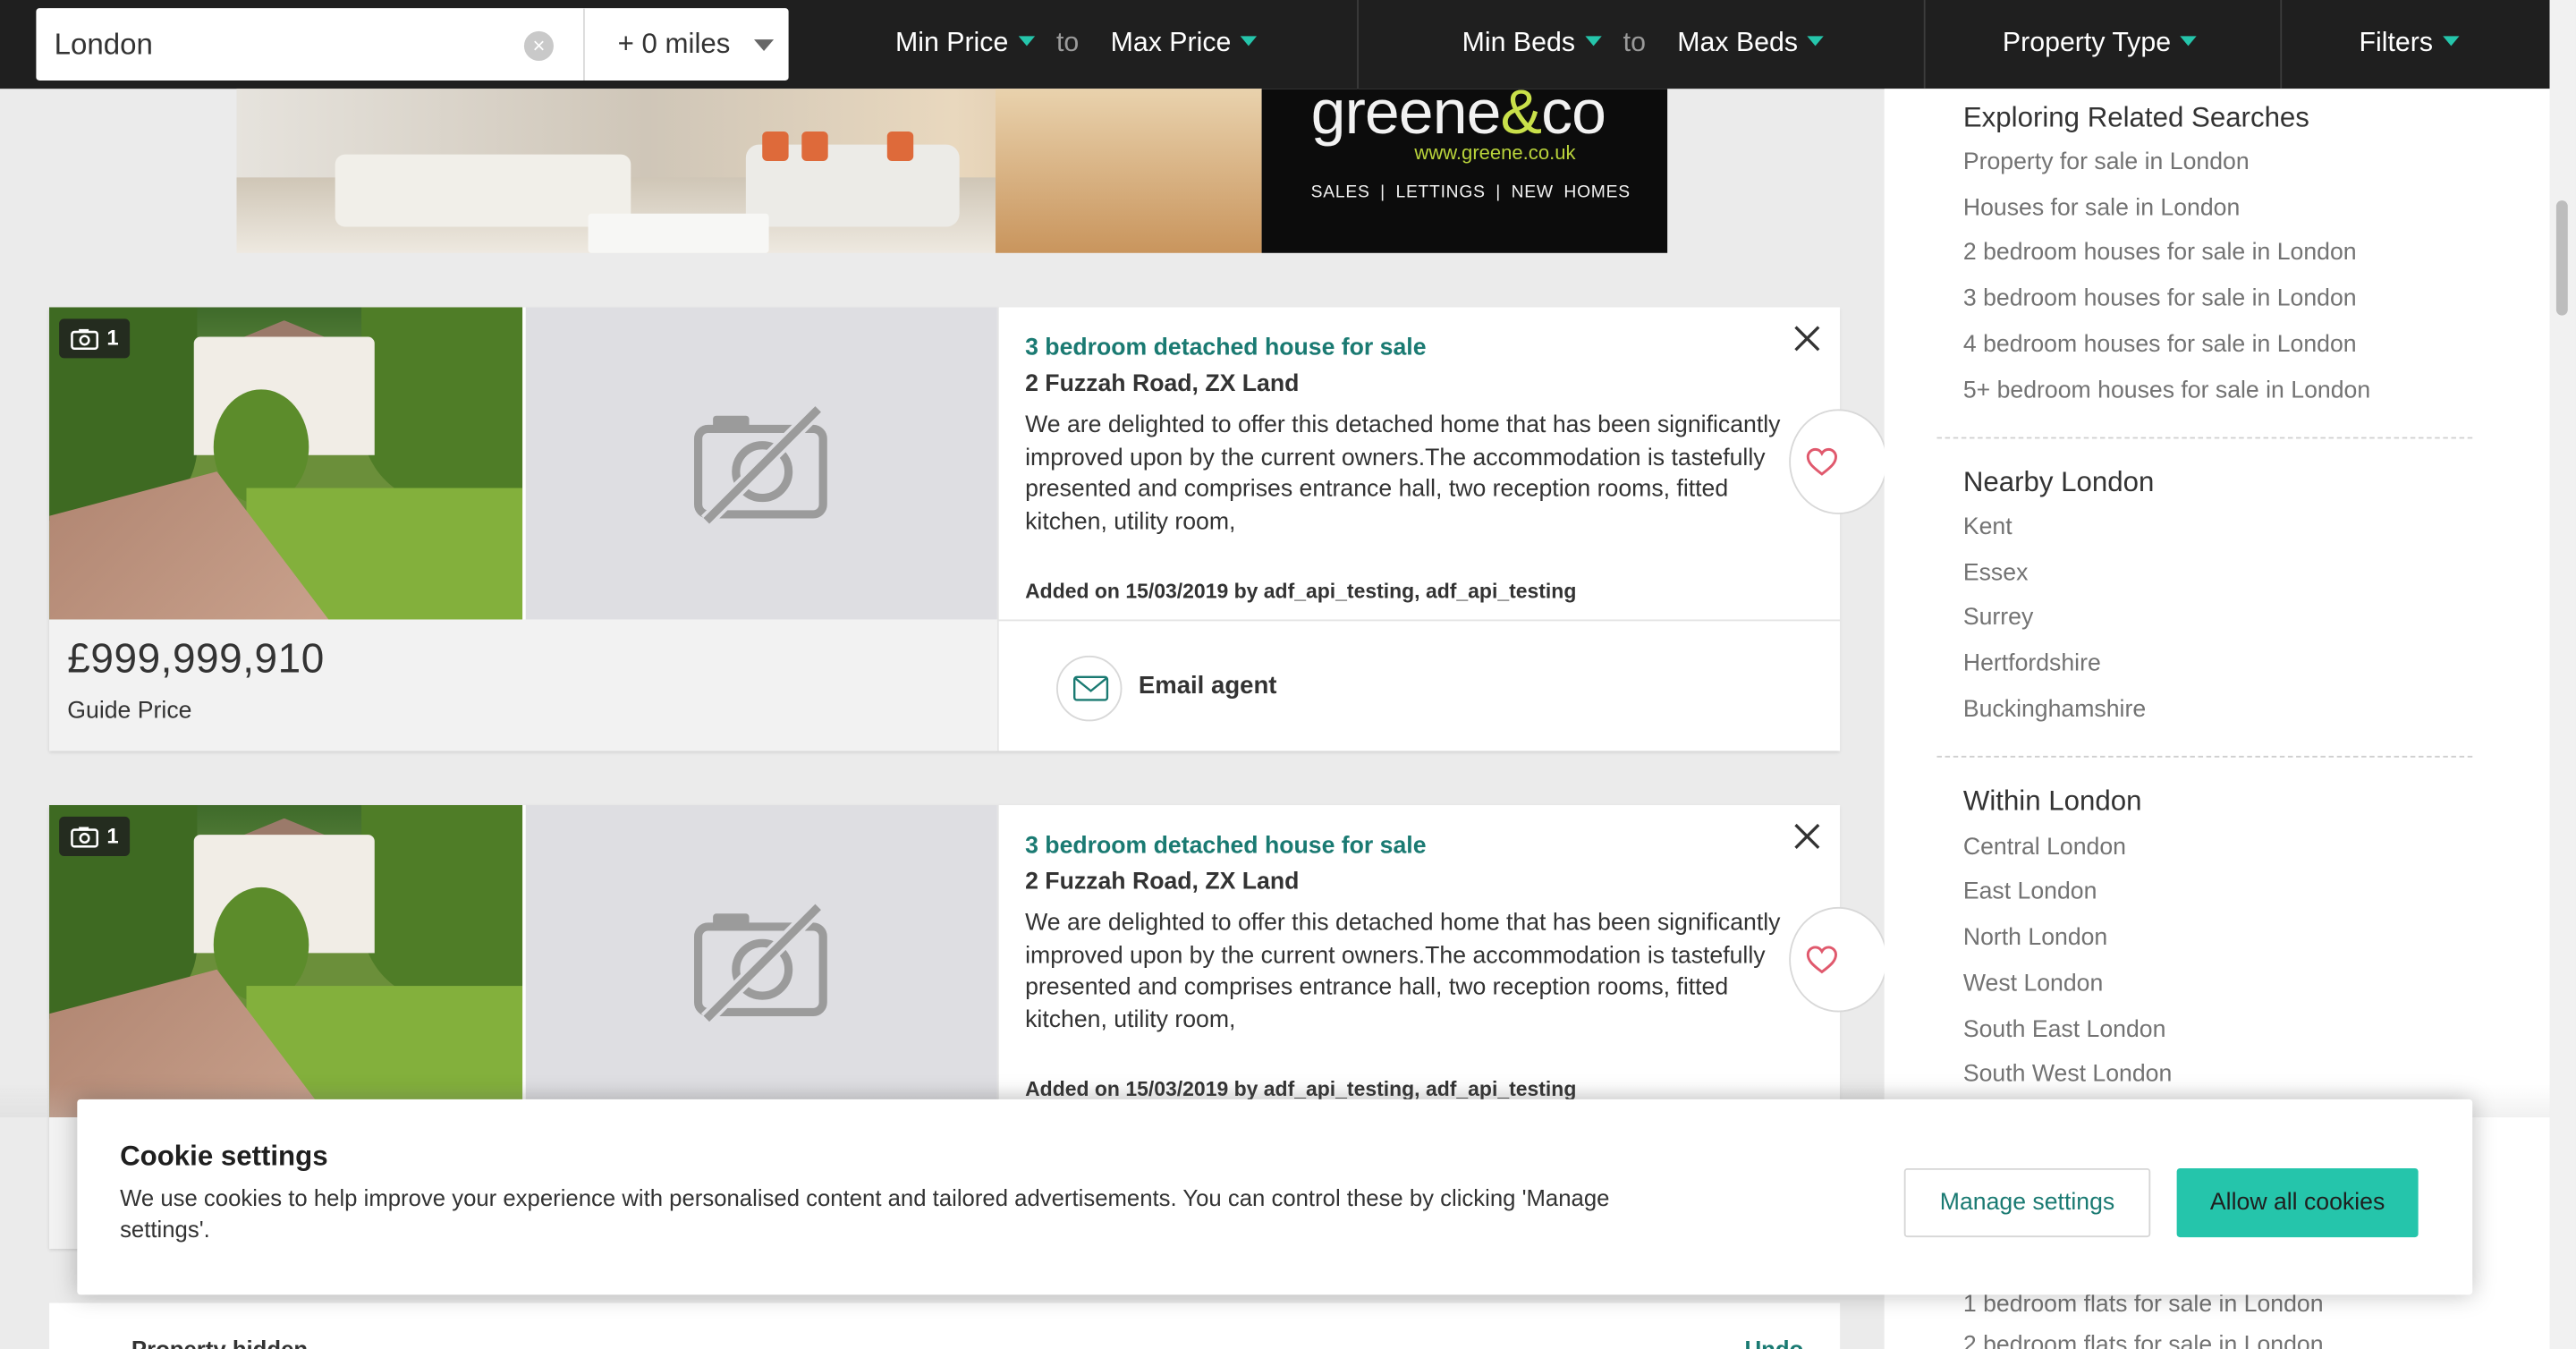 The height and width of the screenshot is (1349, 2576). What do you see at coordinates (1162, 882) in the screenshot?
I see `listing-address: 2 Fuzzah Road, ZX Land` at bounding box center [1162, 882].